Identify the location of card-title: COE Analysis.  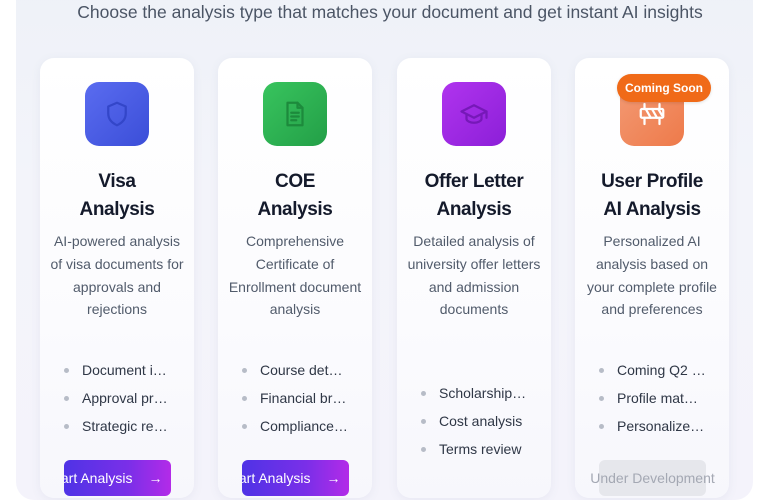
(295, 195).